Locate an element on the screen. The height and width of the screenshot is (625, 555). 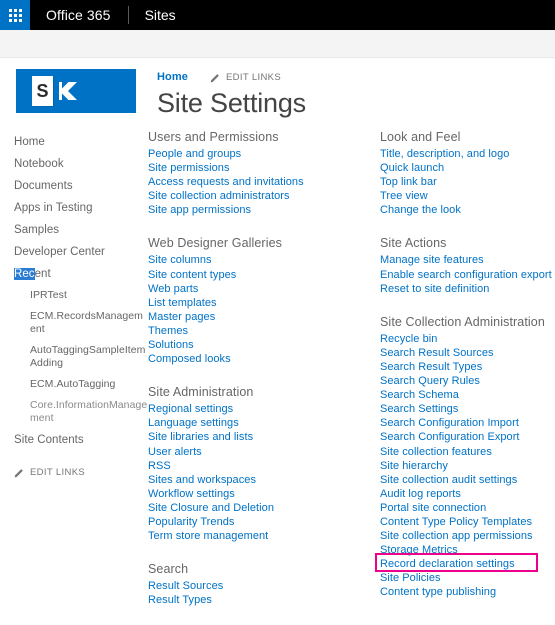
office365-brand-link: Office 365 is located at coordinates (79, 15).